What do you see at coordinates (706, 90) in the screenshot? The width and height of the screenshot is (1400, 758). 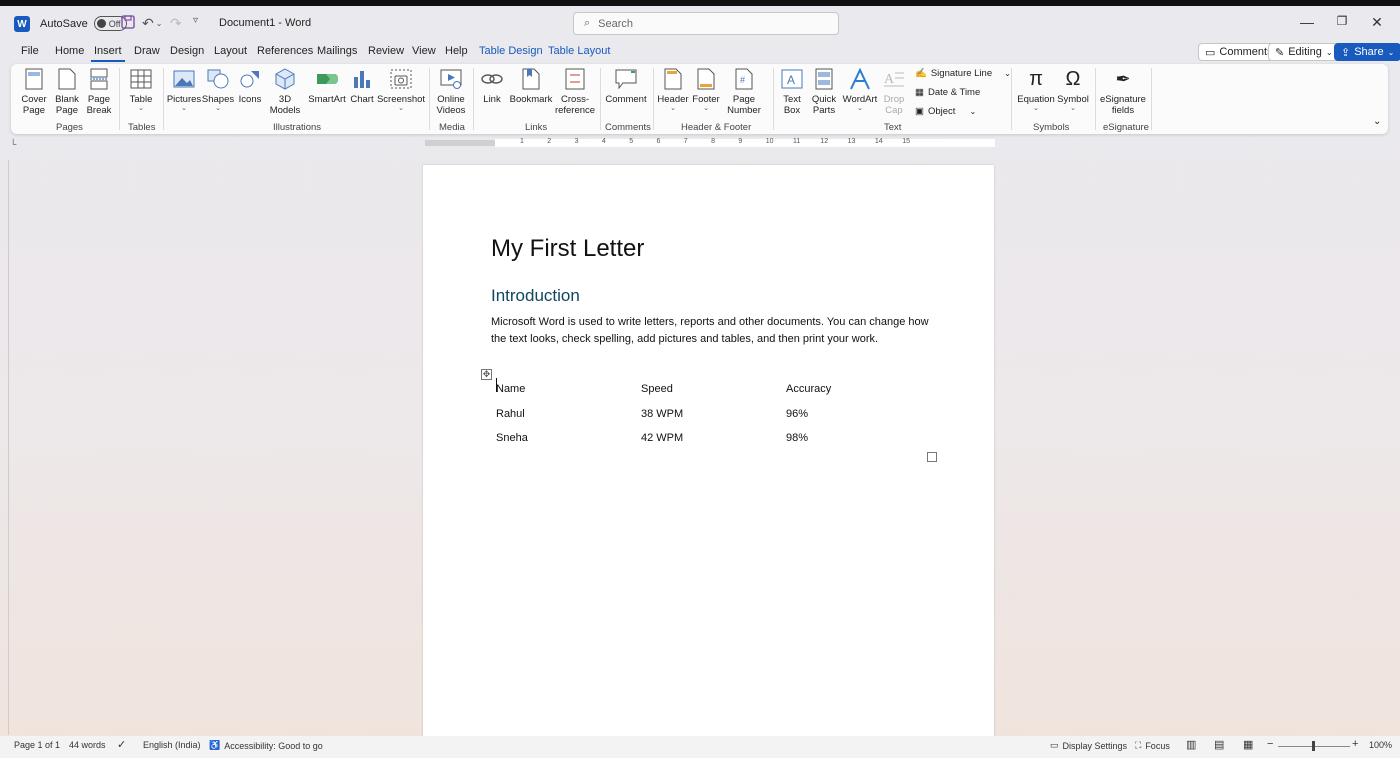 I see `footer-button: Footer ⌄` at bounding box center [706, 90].